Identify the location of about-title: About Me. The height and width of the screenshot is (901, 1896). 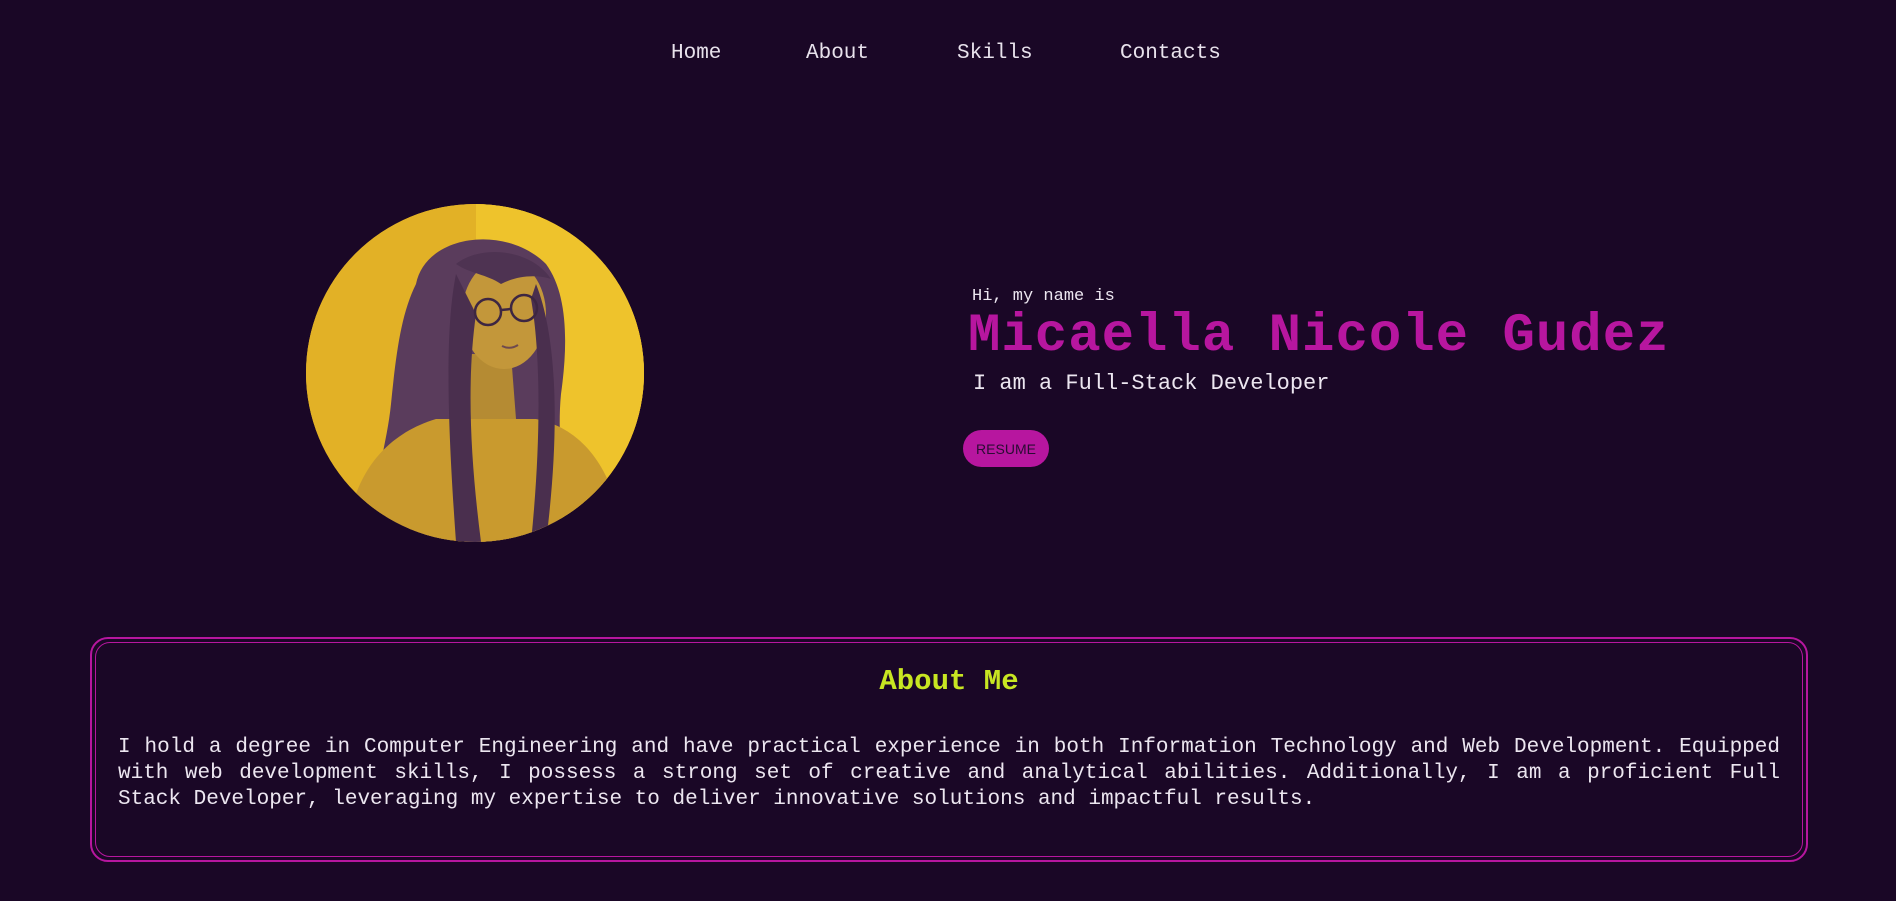
(949, 681).